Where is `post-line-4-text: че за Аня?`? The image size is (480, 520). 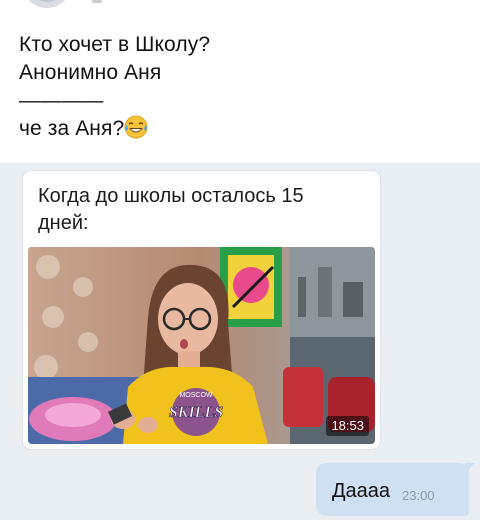 post-line-4-text: че за Аня? is located at coordinates (72, 128).